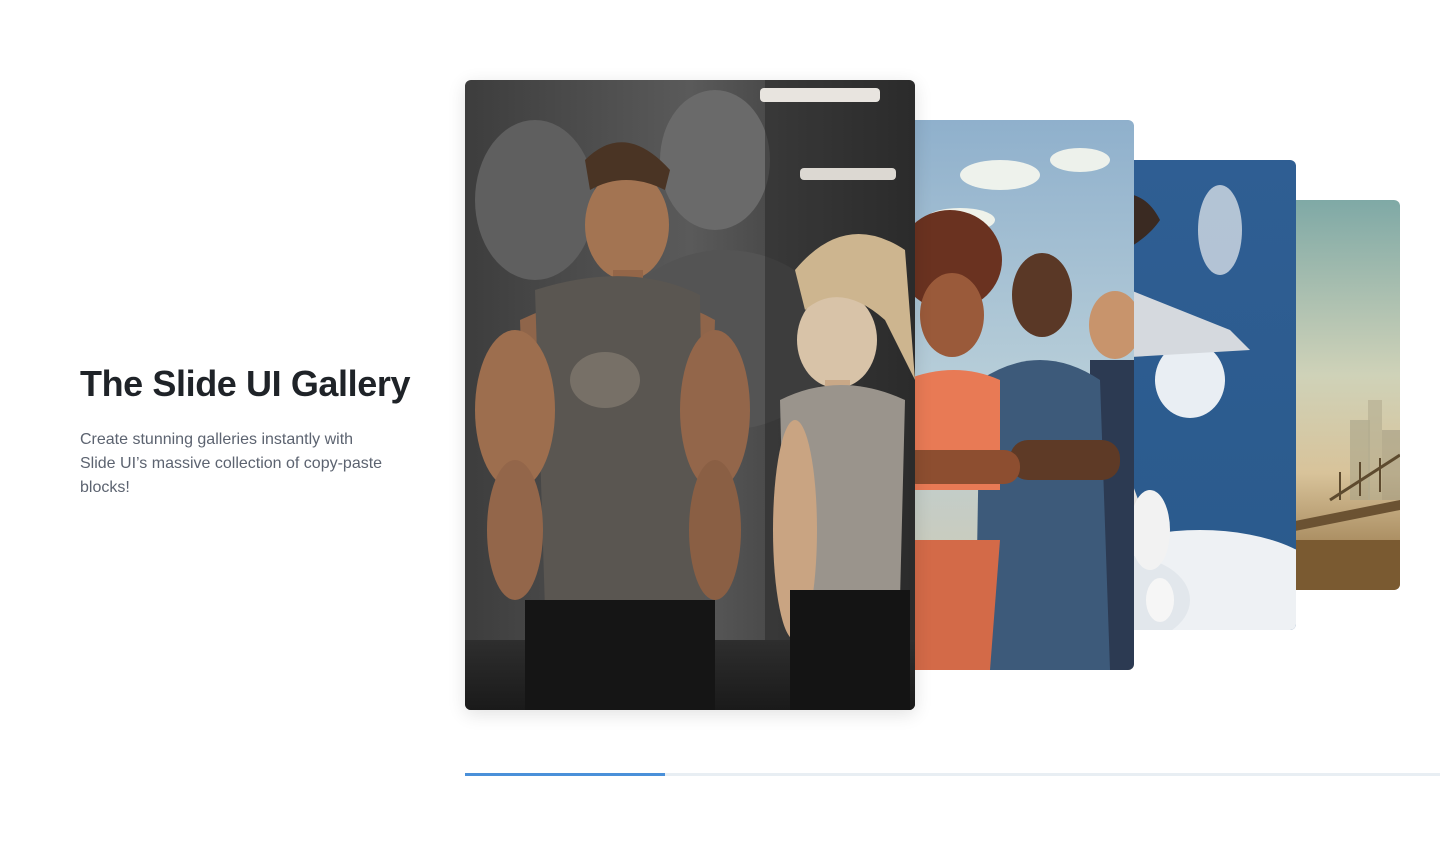 This screenshot has height=857, width=1440. I want to click on slider-progress-track, so click(952, 774).